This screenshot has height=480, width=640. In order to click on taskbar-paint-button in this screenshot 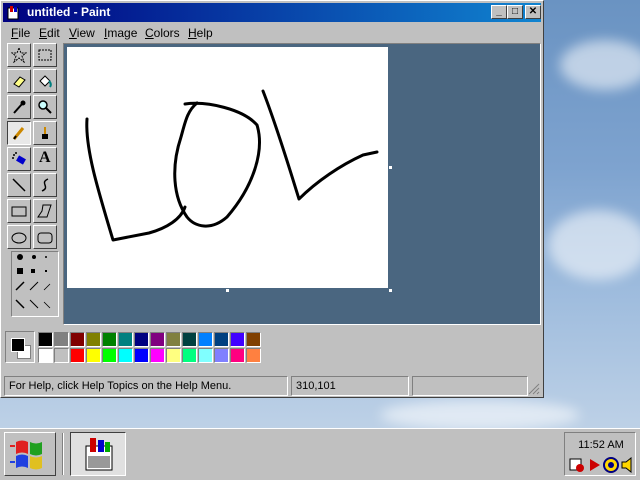, I will do `click(98, 454)`.